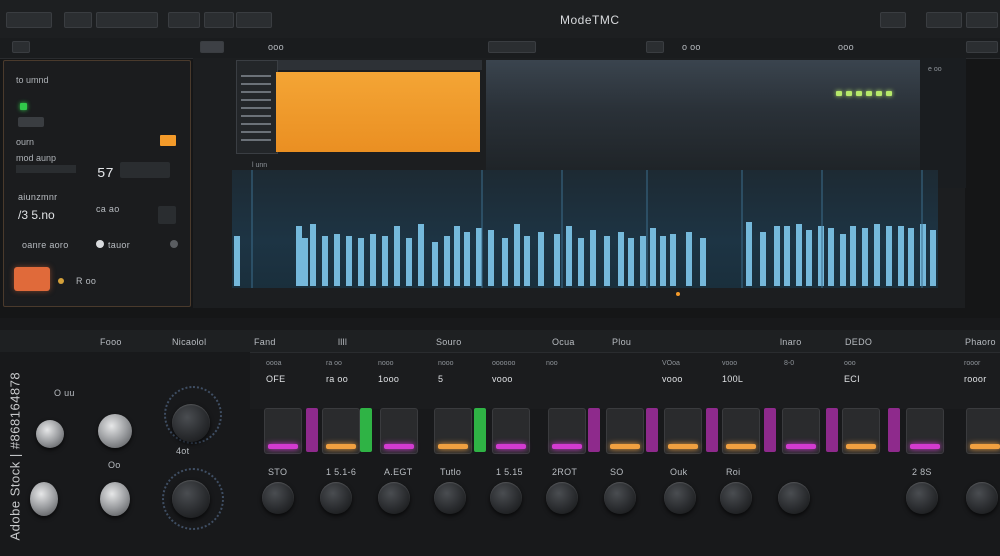 The height and width of the screenshot is (556, 1000). Describe the element at coordinates (337, 379) in the screenshot. I see `channel-value: ra oo` at that location.